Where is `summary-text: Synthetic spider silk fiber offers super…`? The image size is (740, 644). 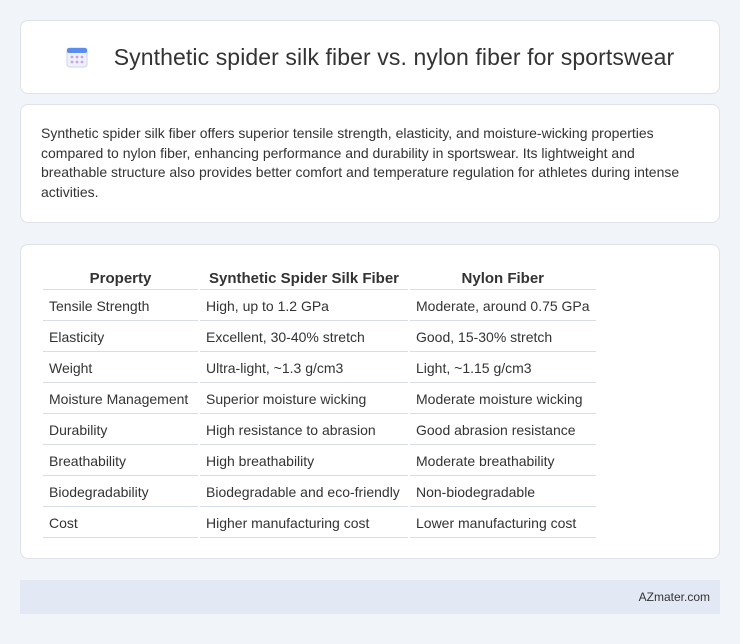 summary-text: Synthetic spider silk fiber offers super… is located at coordinates (360, 162).